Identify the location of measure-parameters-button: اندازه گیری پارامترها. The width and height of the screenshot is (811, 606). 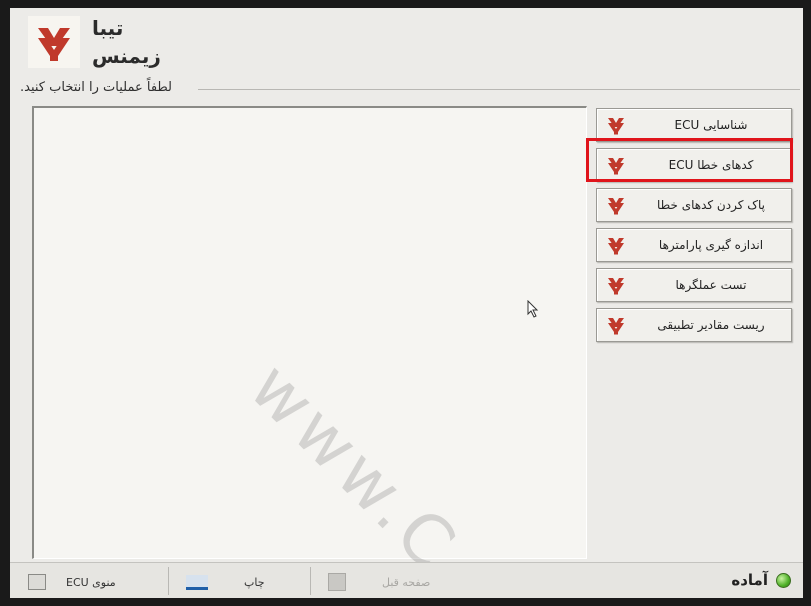
(694, 245).